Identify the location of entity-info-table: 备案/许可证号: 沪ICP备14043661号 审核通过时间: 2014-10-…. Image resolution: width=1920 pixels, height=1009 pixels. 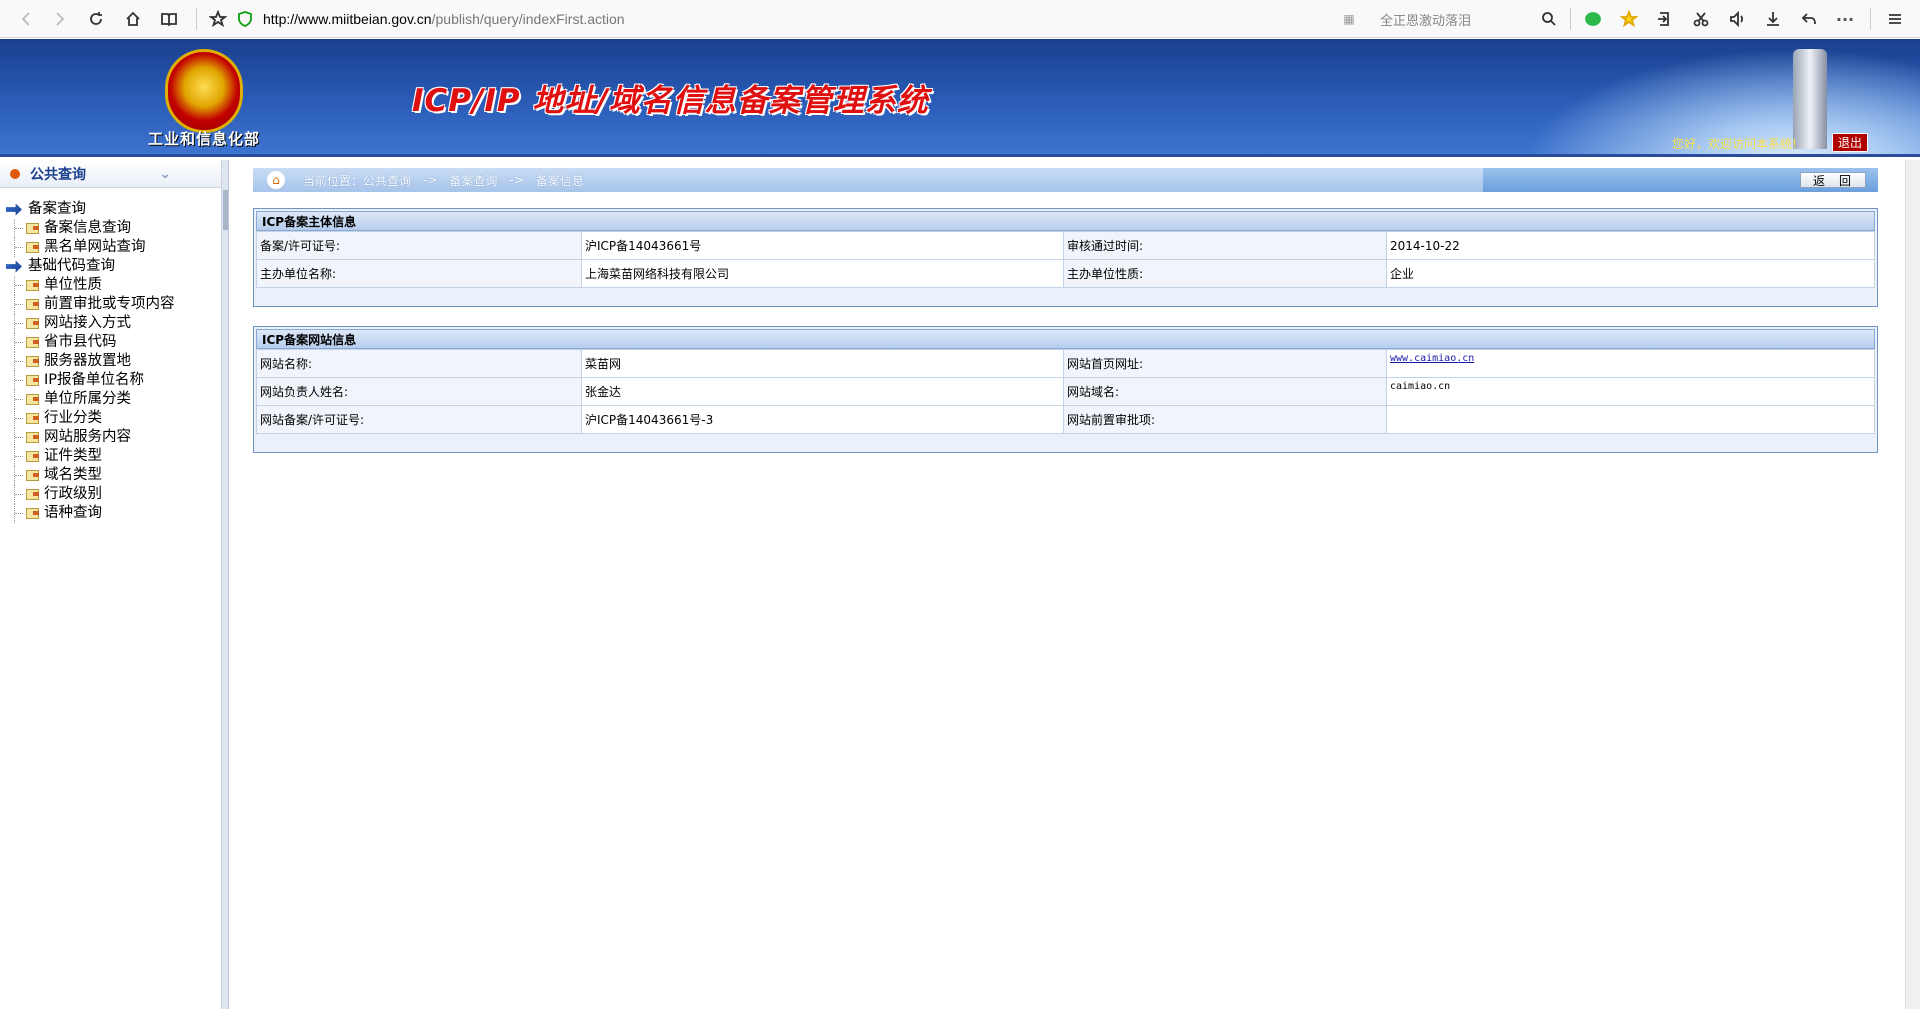
(1065, 259).